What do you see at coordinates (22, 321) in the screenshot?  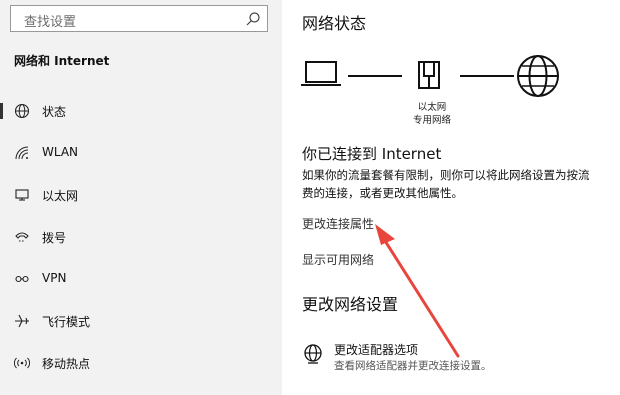 I see `airplane-icon` at bounding box center [22, 321].